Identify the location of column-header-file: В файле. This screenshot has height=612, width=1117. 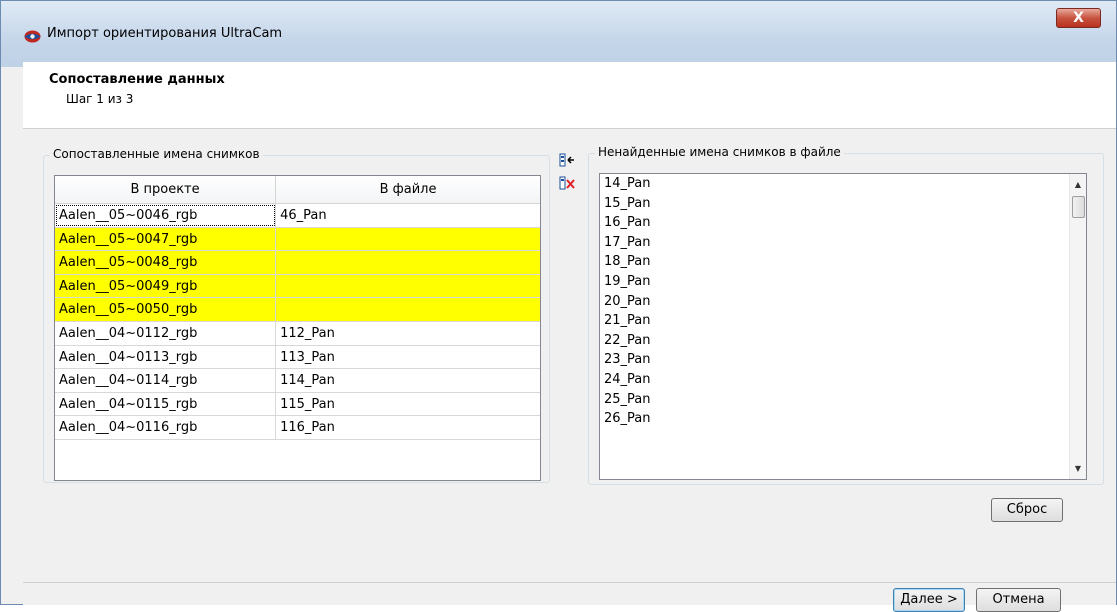
(408, 189).